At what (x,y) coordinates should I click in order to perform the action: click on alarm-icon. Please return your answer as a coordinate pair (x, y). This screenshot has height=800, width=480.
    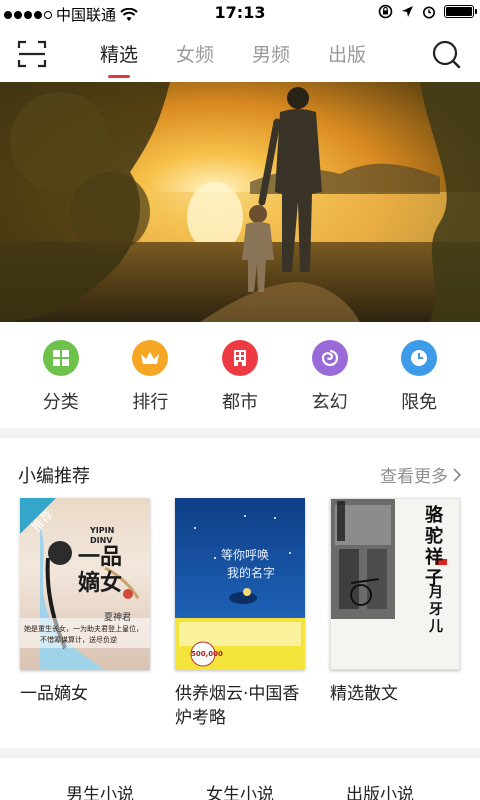
    Looking at the image, I should click on (429, 12).